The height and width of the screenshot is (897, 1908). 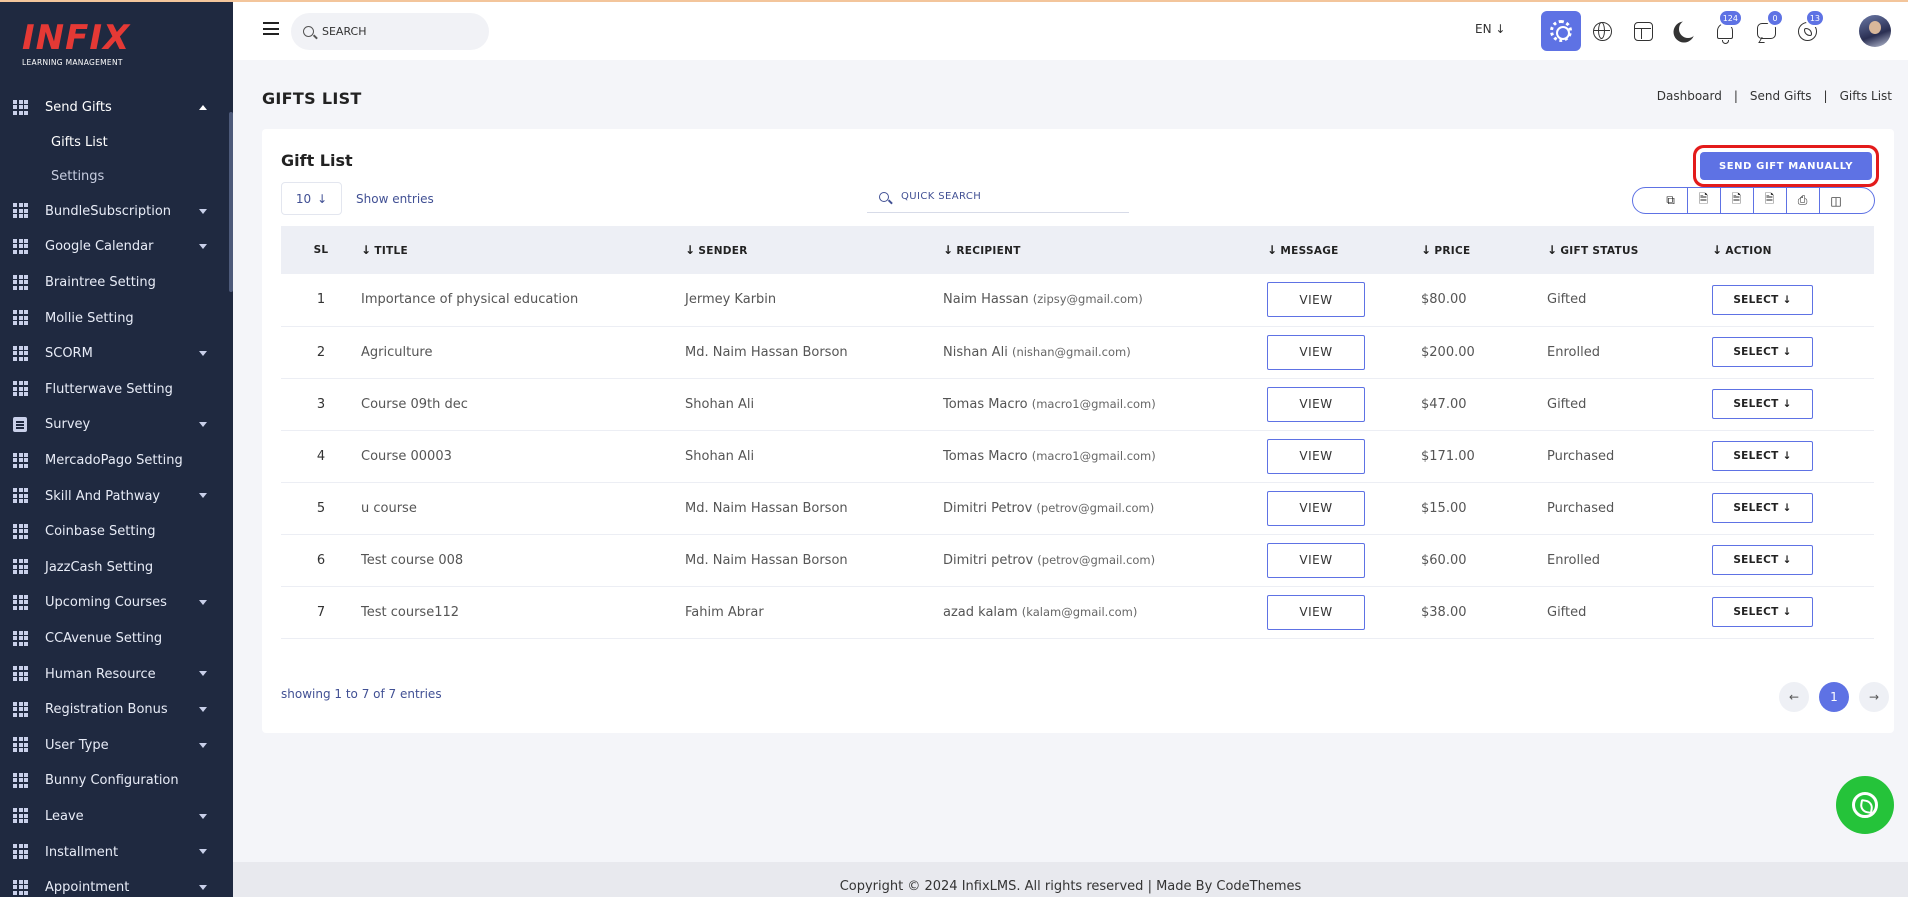 I want to click on entries-select: 10 ↓, so click(x=311, y=198).